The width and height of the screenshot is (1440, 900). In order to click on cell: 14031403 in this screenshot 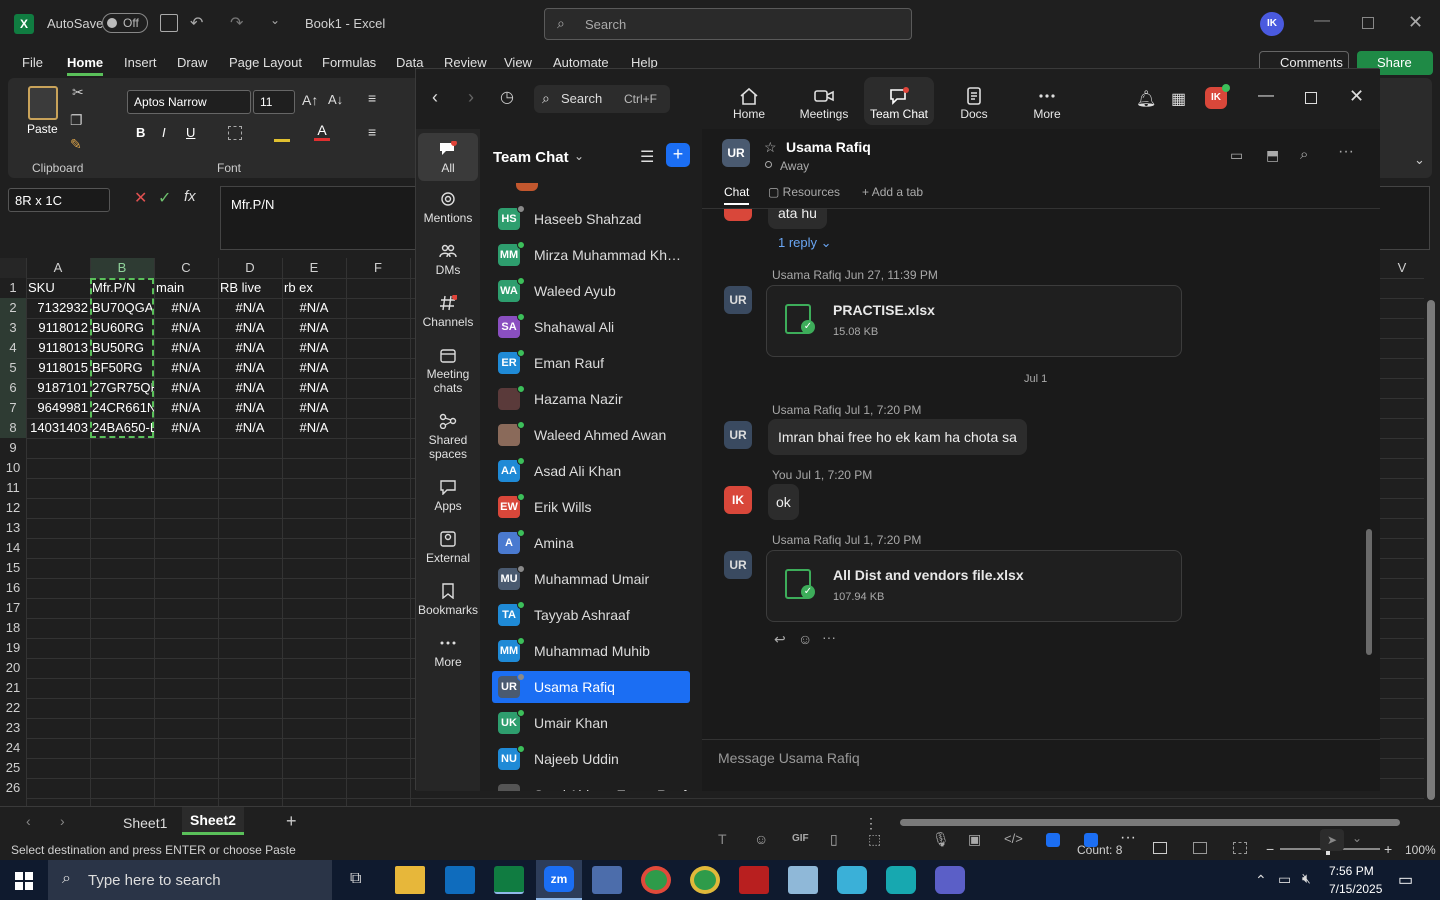, I will do `click(58, 428)`.